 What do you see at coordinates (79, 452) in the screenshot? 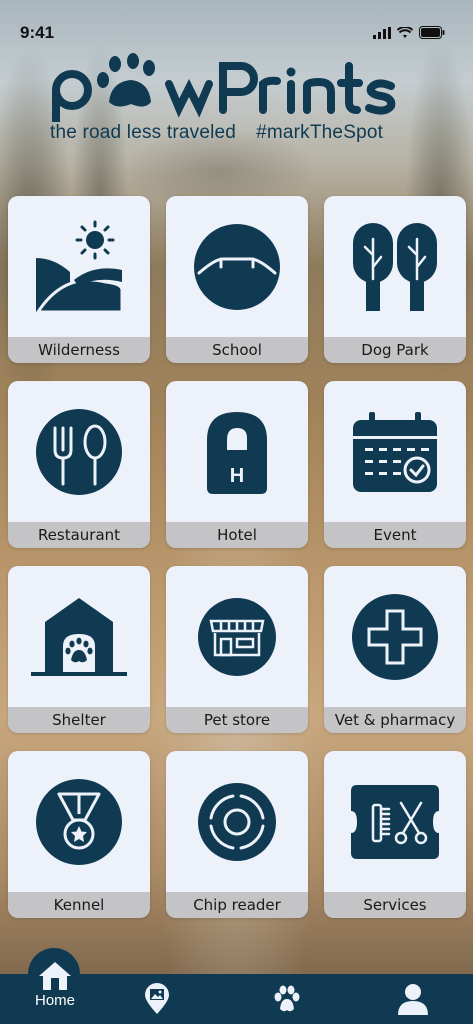
I see `restaurant-icon` at bounding box center [79, 452].